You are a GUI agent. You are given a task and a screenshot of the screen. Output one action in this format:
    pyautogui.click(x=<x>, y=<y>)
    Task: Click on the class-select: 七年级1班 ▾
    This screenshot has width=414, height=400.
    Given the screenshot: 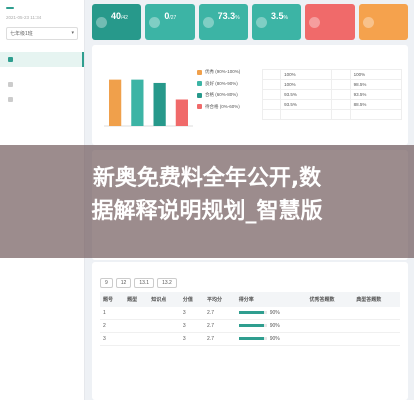 What is the action you would take?
    pyautogui.click(x=42, y=33)
    